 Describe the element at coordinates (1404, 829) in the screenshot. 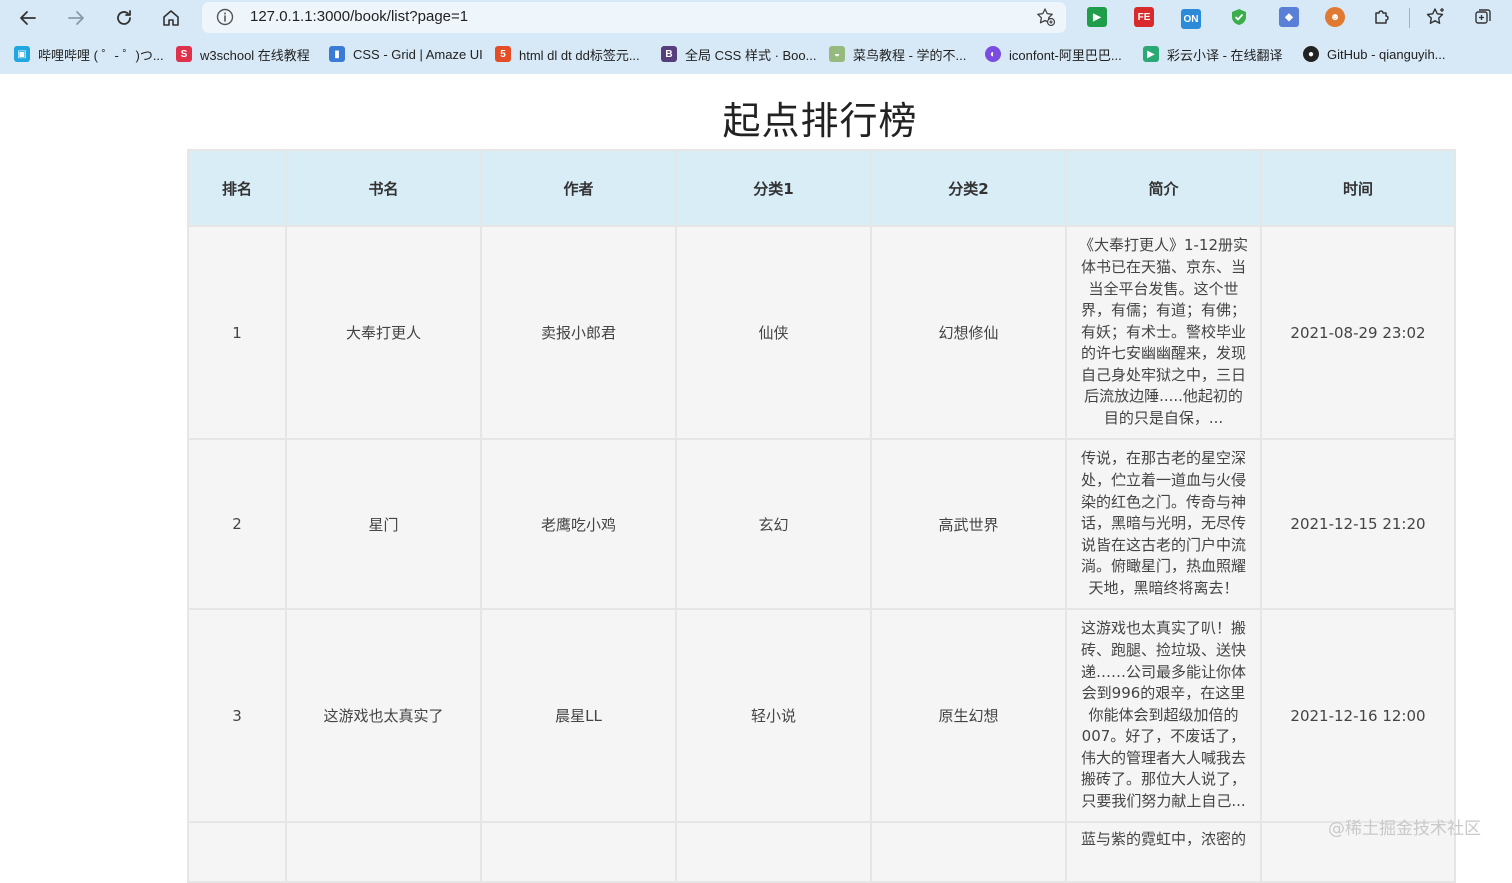

I see `watermark: @稀土掘金技术社区` at that location.